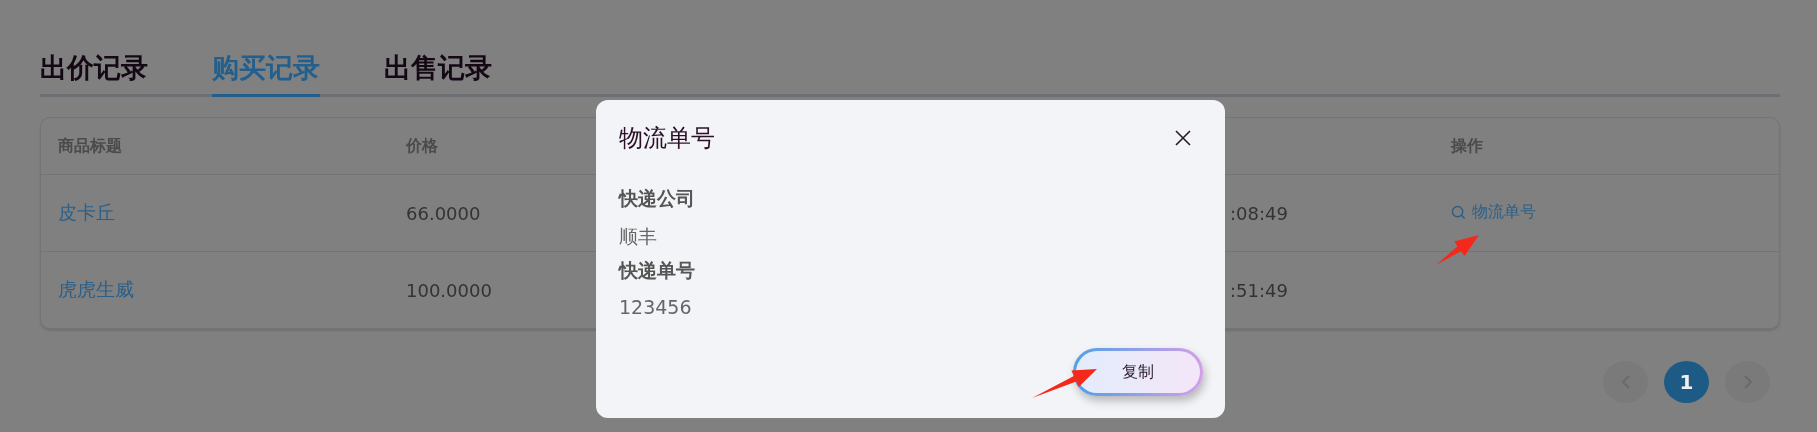 This screenshot has height=432, width=1817. Describe the element at coordinates (667, 138) in the screenshot. I see `dialog-title: 物流单号` at that location.